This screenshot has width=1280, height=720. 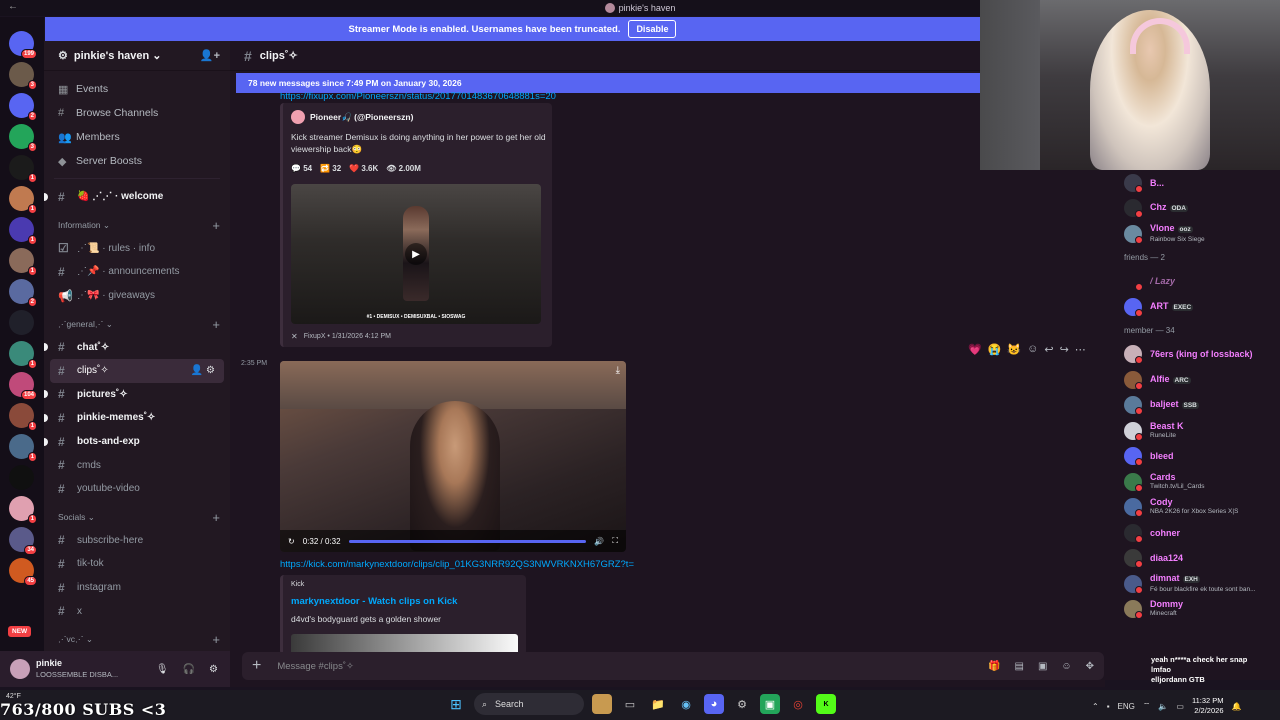 I want to click on member-item: 76ers (king of lossback), so click(x=1192, y=355).